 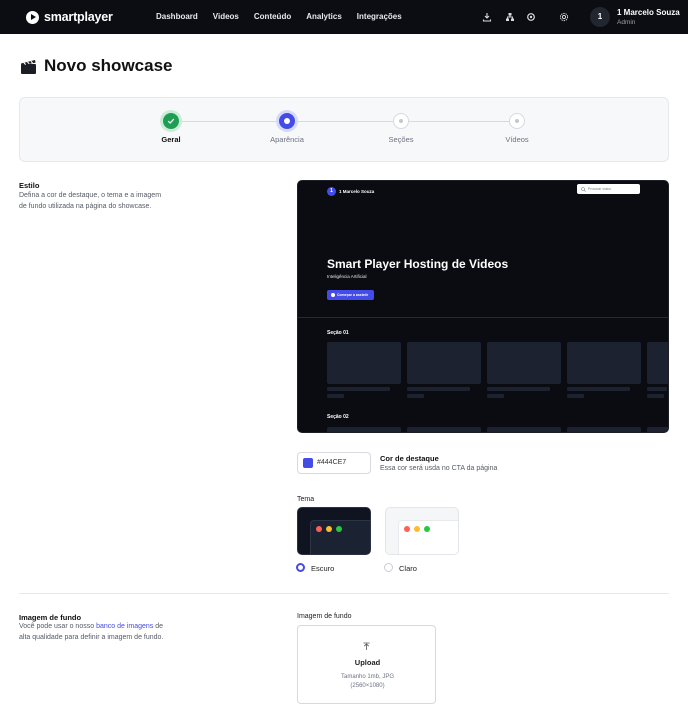 I want to click on step-label-geral: Geral, so click(x=171, y=139).